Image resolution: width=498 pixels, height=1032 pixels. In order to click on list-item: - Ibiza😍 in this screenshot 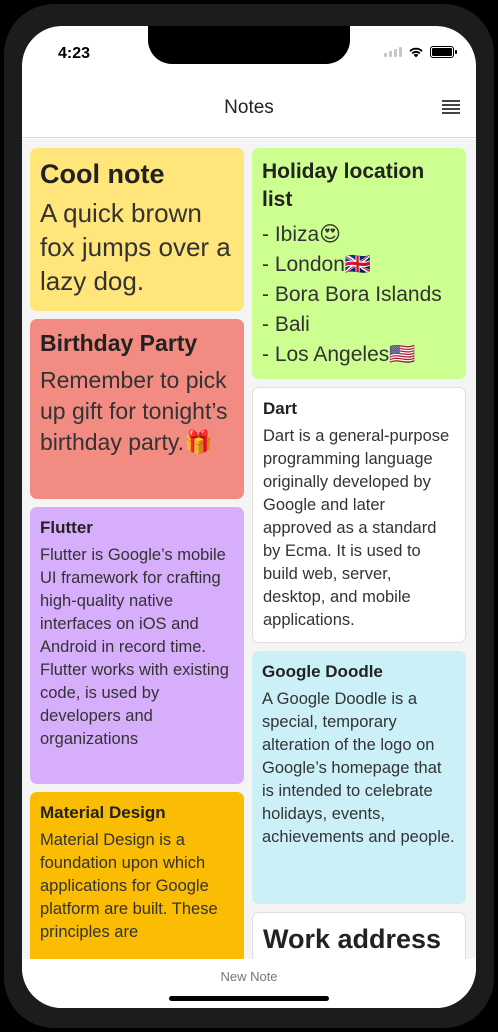, I will do `click(302, 234)`.